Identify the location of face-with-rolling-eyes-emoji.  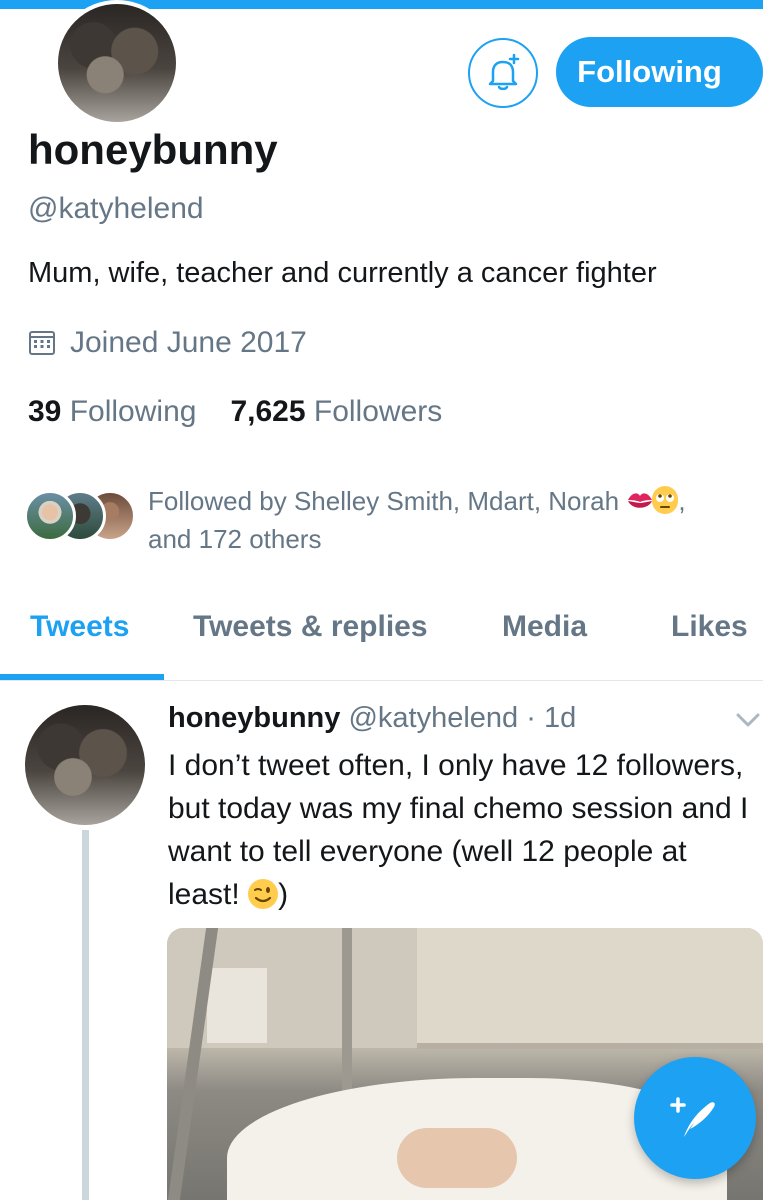
(665, 500).